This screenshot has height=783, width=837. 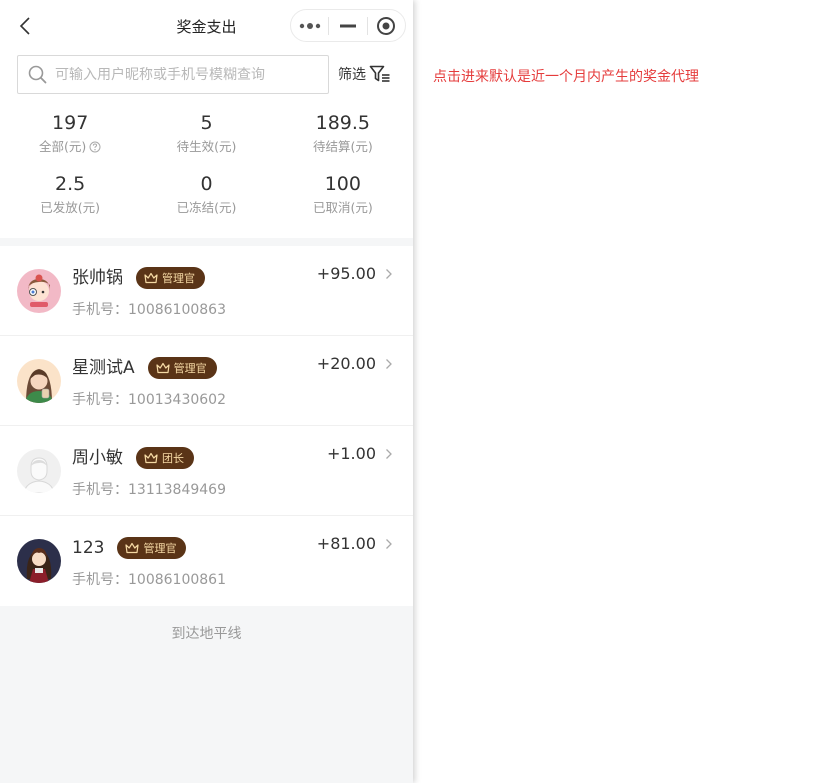 What do you see at coordinates (342, 184) in the screenshot?
I see `stat-value: 100` at bounding box center [342, 184].